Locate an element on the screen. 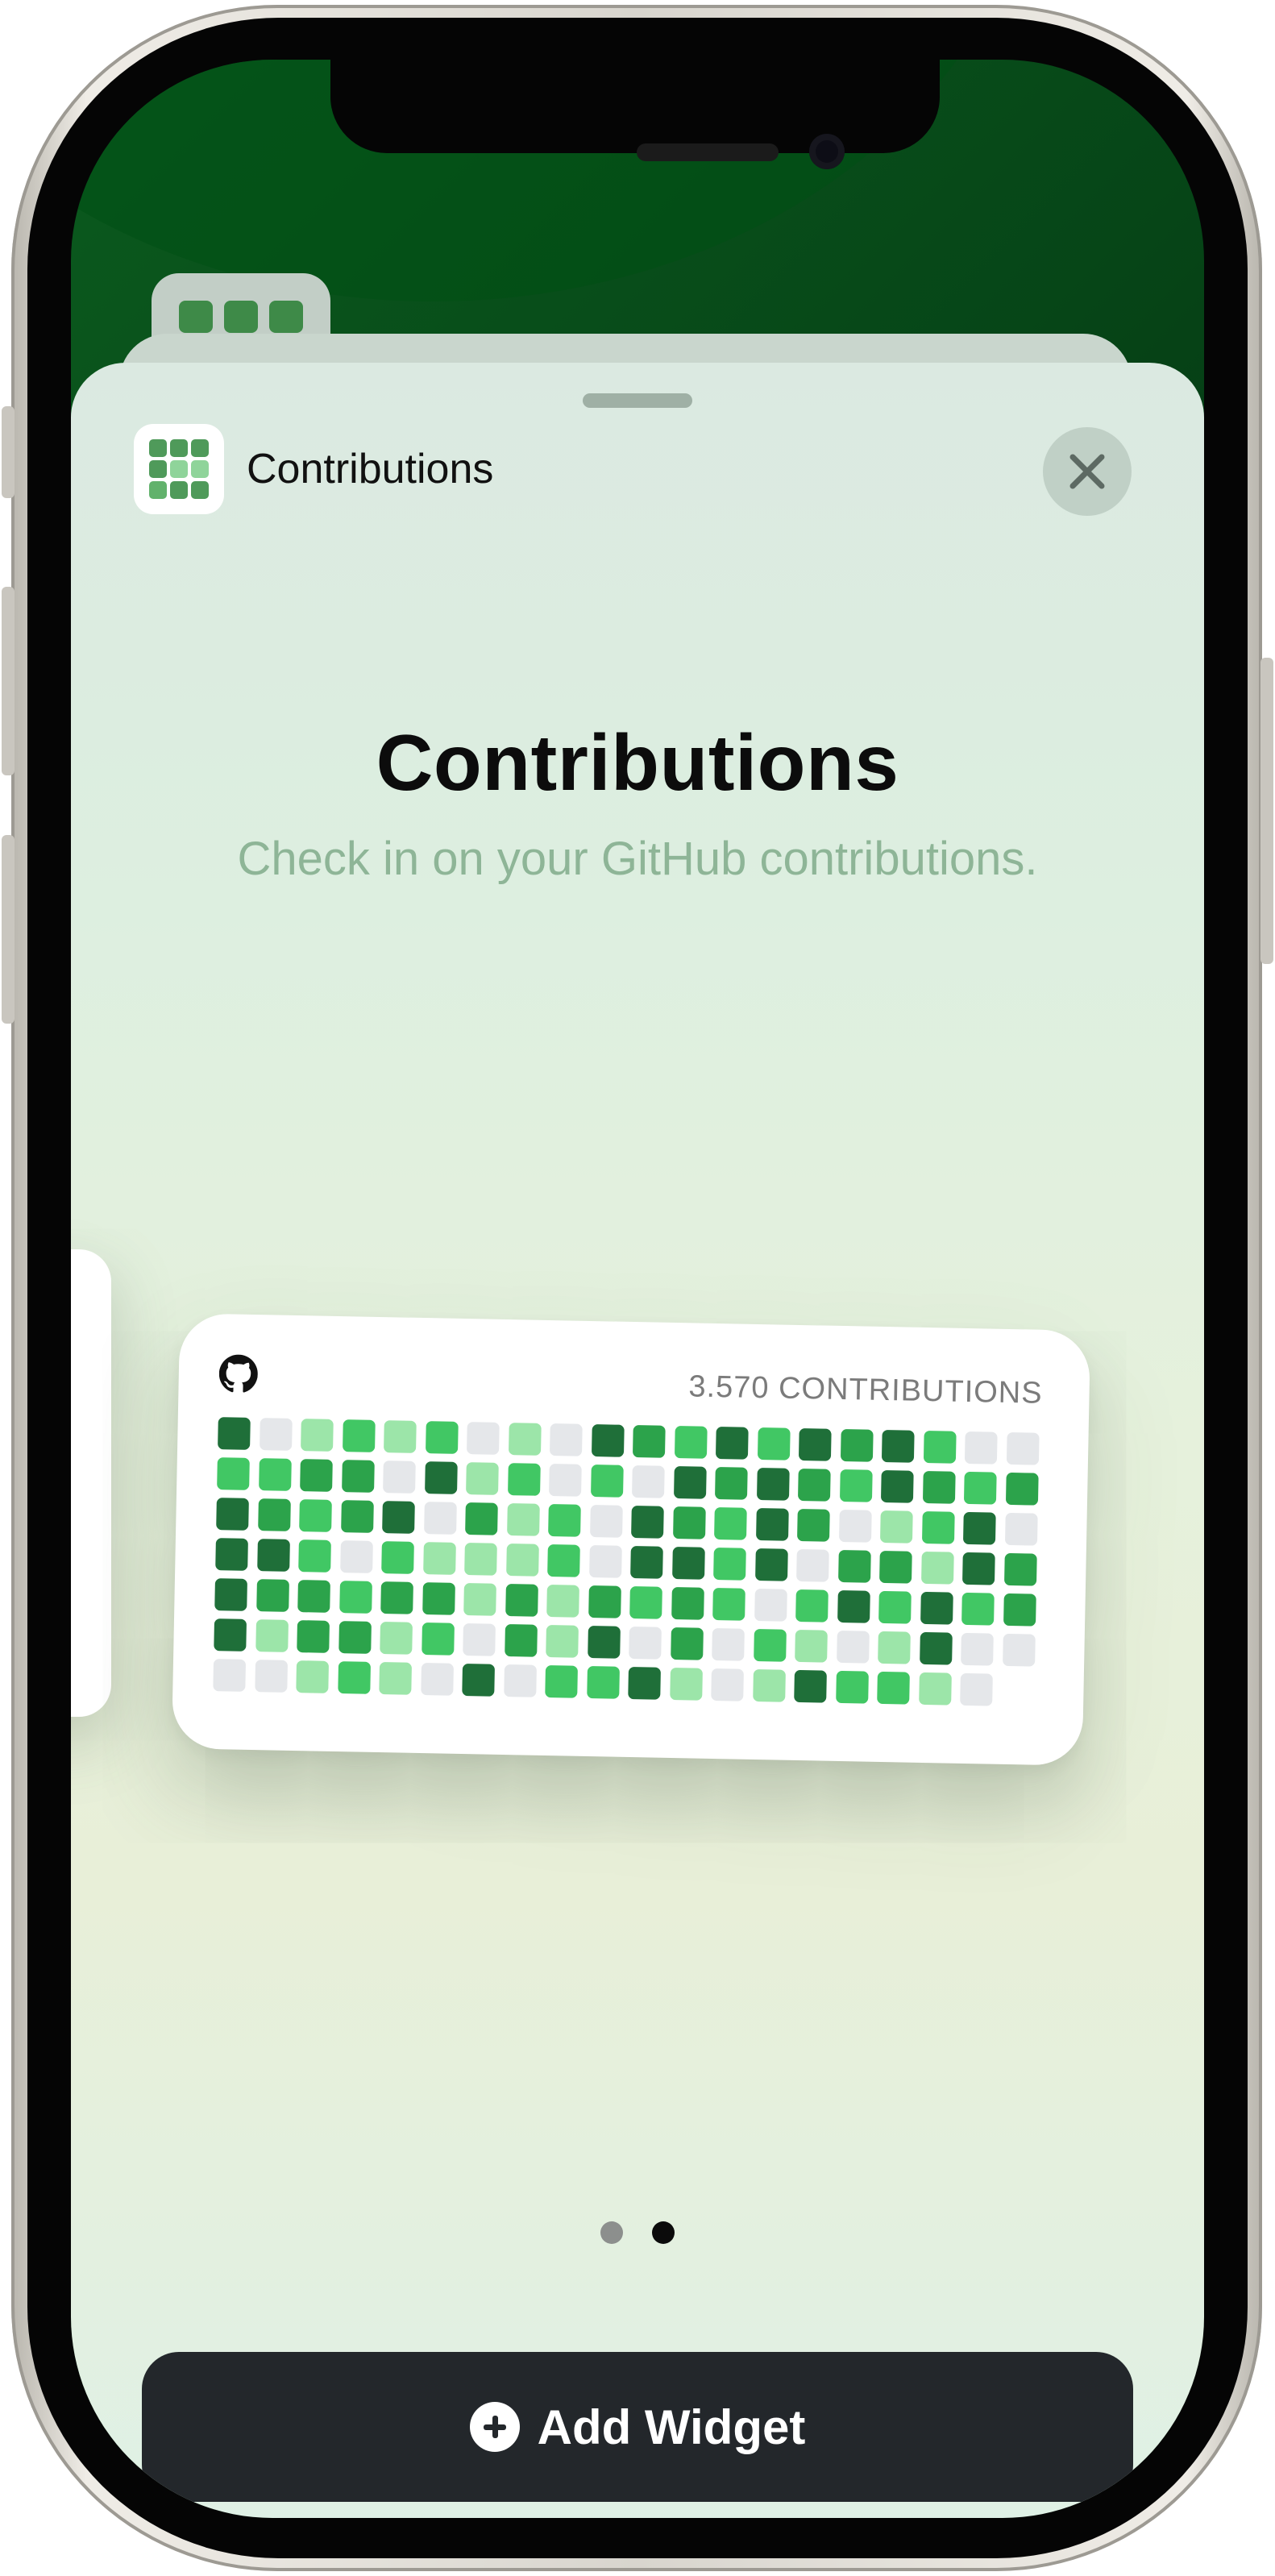 The width and height of the screenshot is (1275, 2576). mute-switch is located at coordinates (8, 452).